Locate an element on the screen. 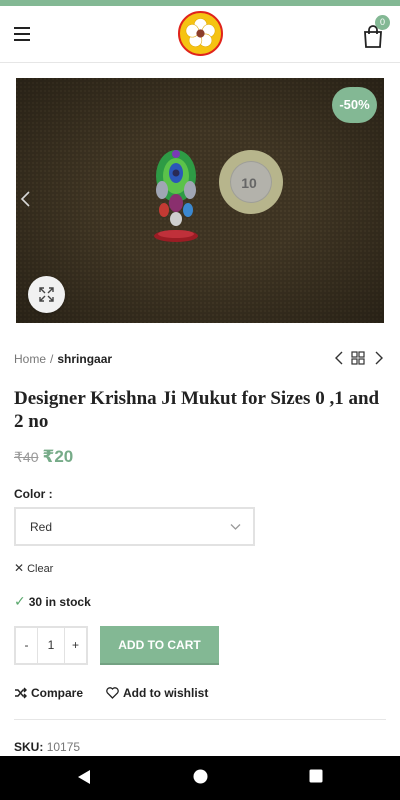  breadcrumb-current: shringaar is located at coordinates (84, 359).